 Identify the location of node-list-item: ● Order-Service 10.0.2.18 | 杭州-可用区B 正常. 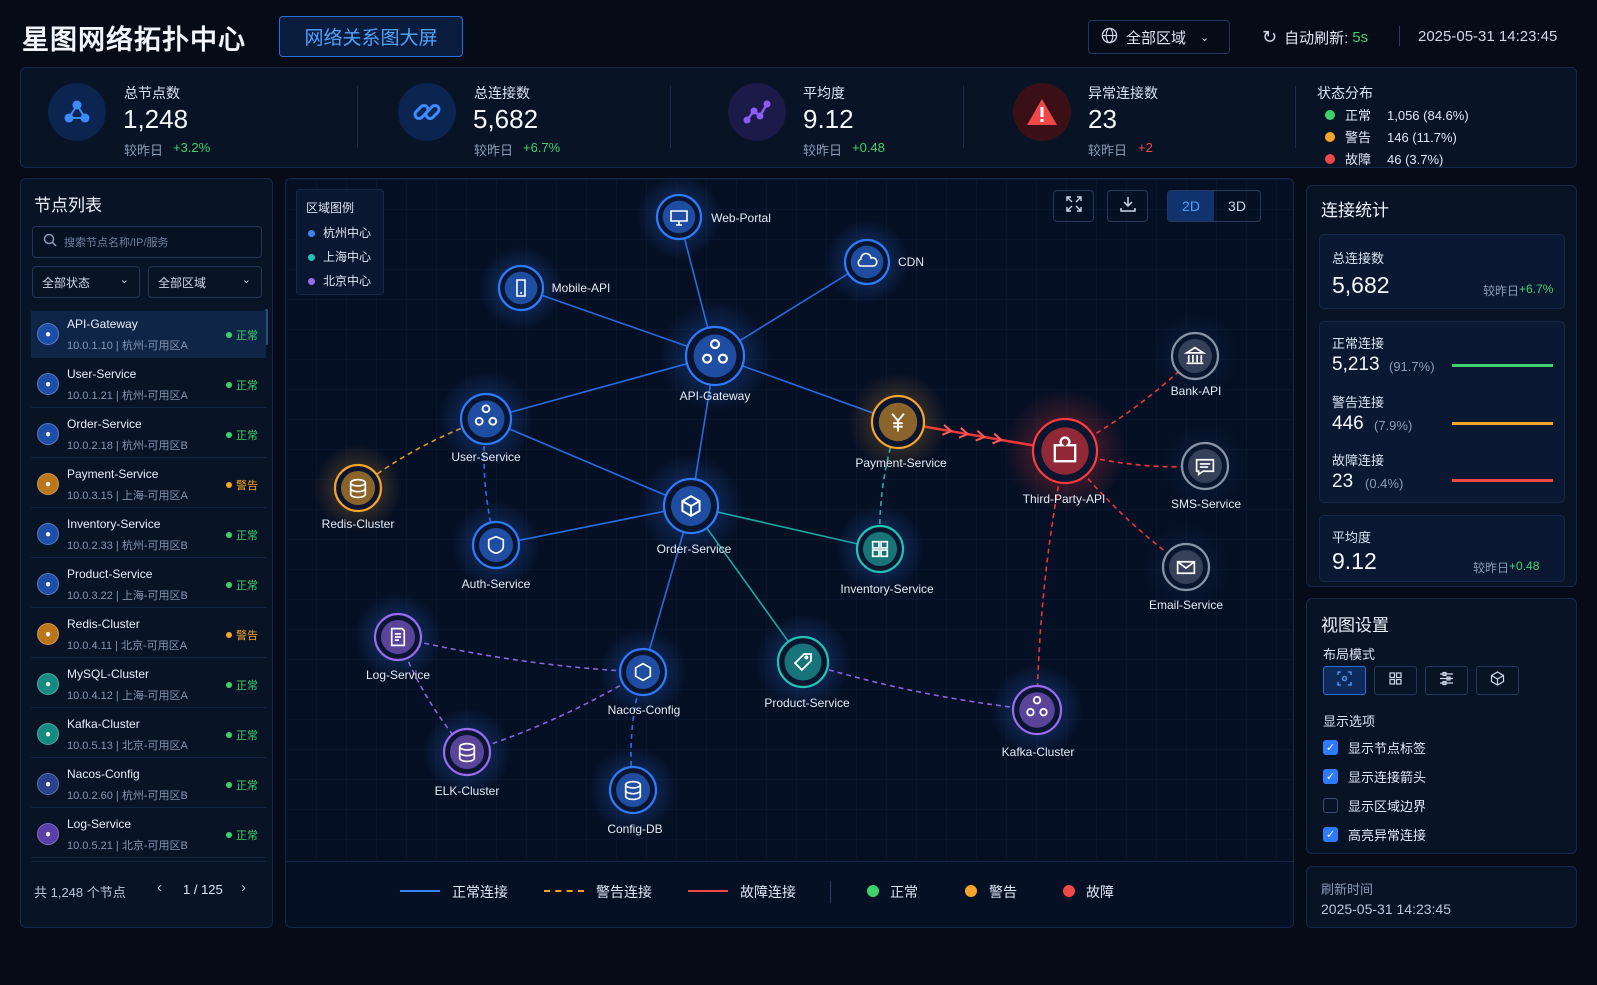
(148, 434).